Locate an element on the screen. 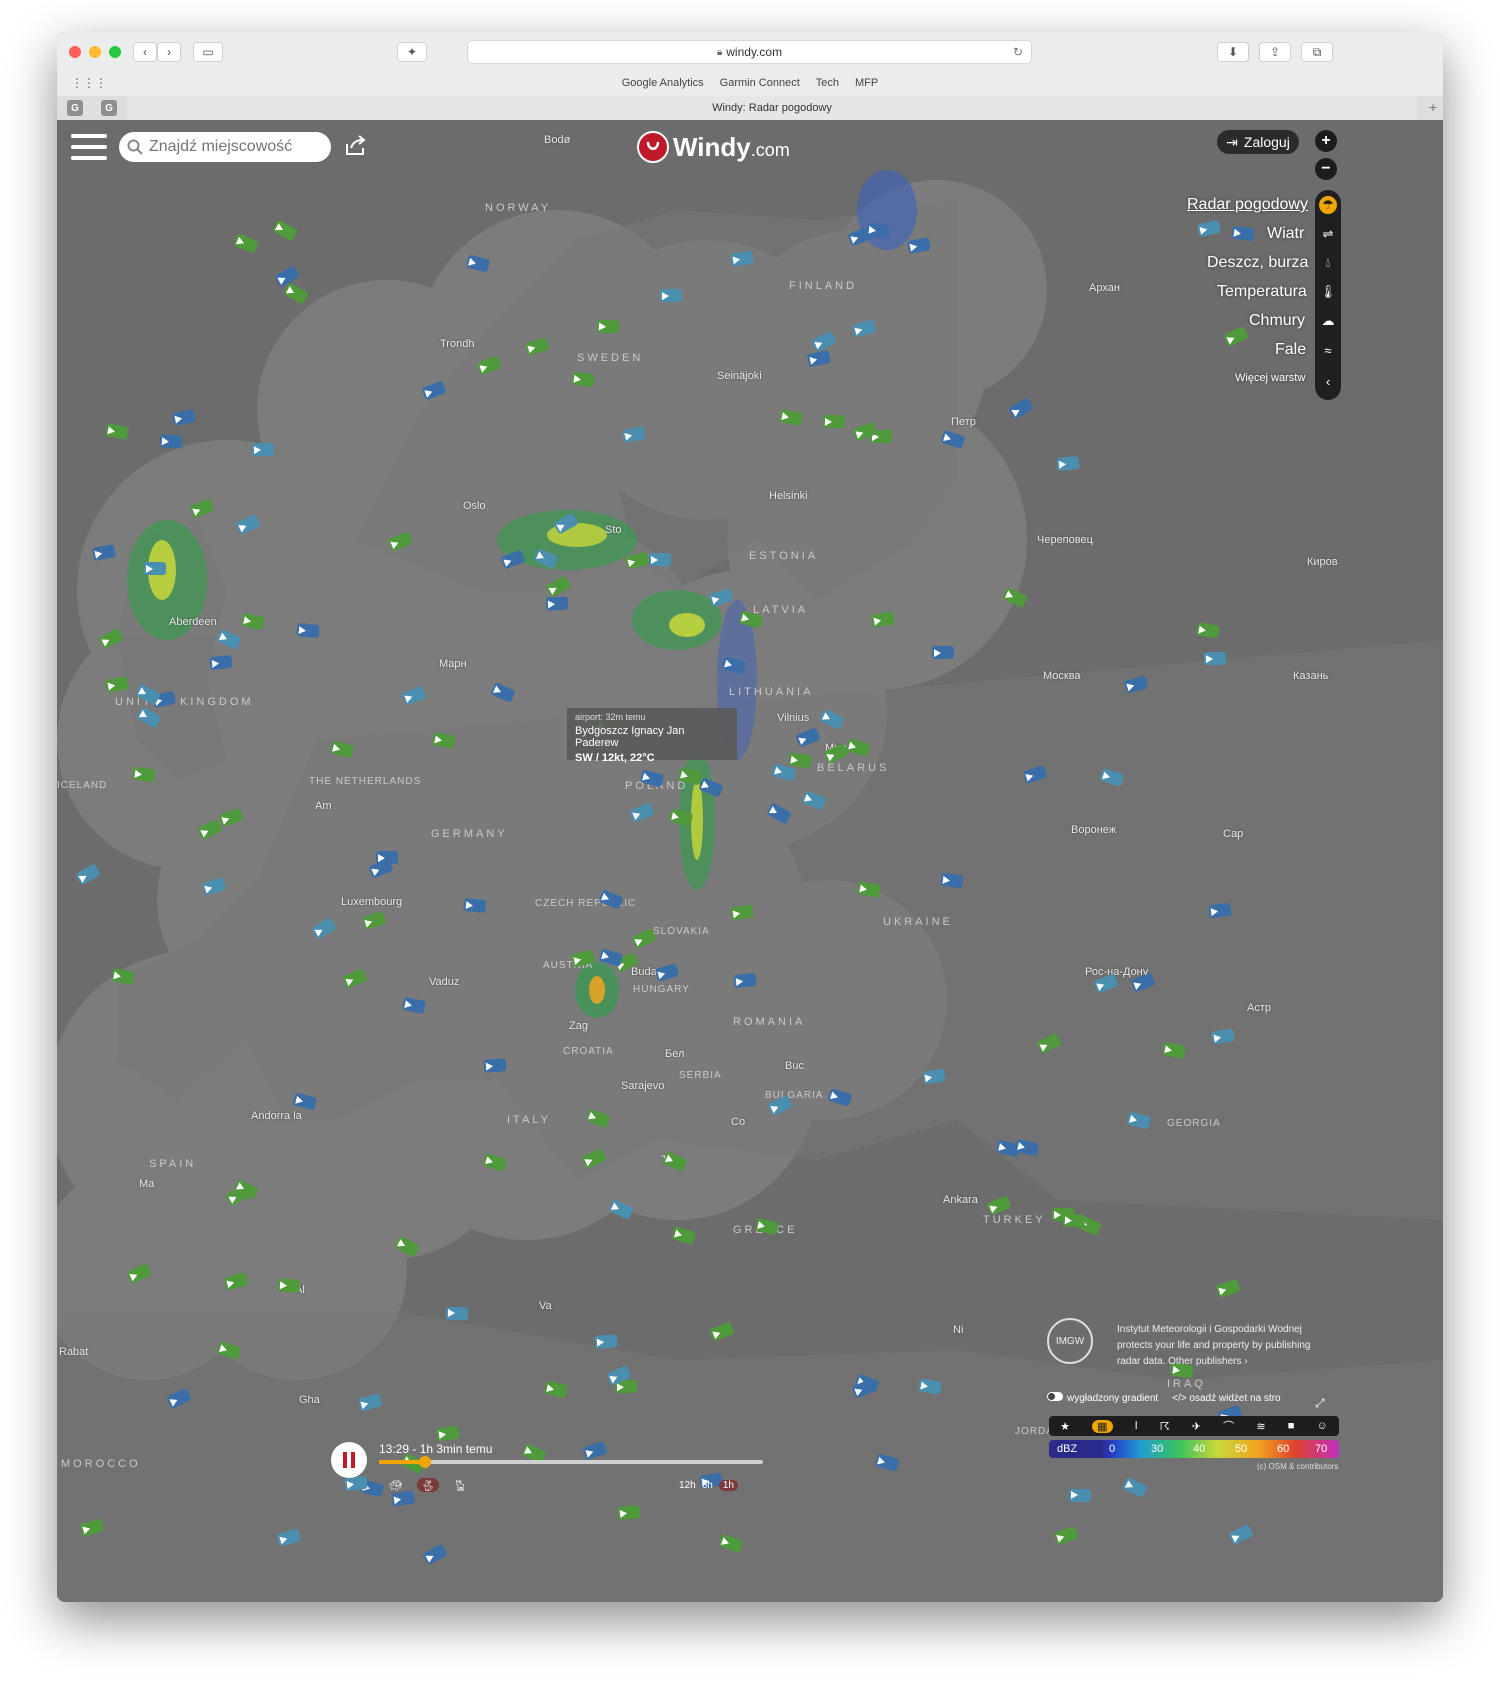 The height and width of the screenshot is (1684, 1500). layer-wind: Wiatr is located at coordinates (1337, 234).